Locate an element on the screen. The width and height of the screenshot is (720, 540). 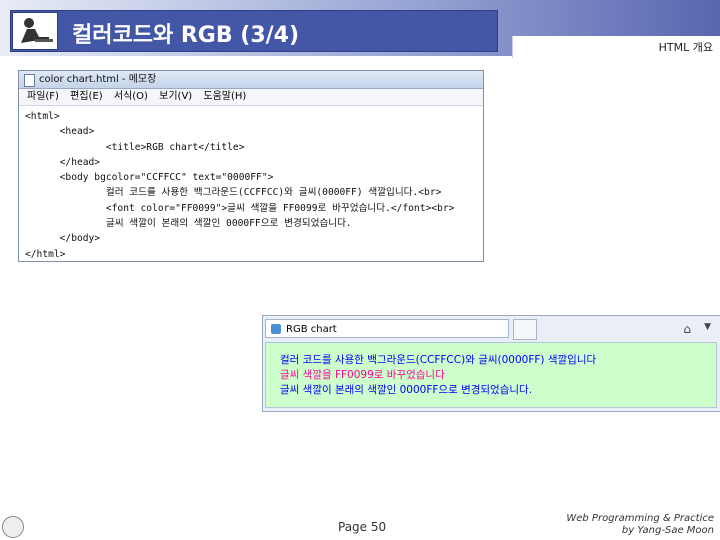
menu-view: 보기(V) is located at coordinates (175, 96).